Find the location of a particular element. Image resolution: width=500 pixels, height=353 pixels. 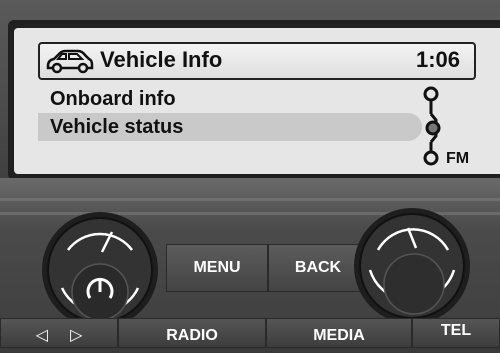

page-title: Vehicle Info is located at coordinates (161, 59).